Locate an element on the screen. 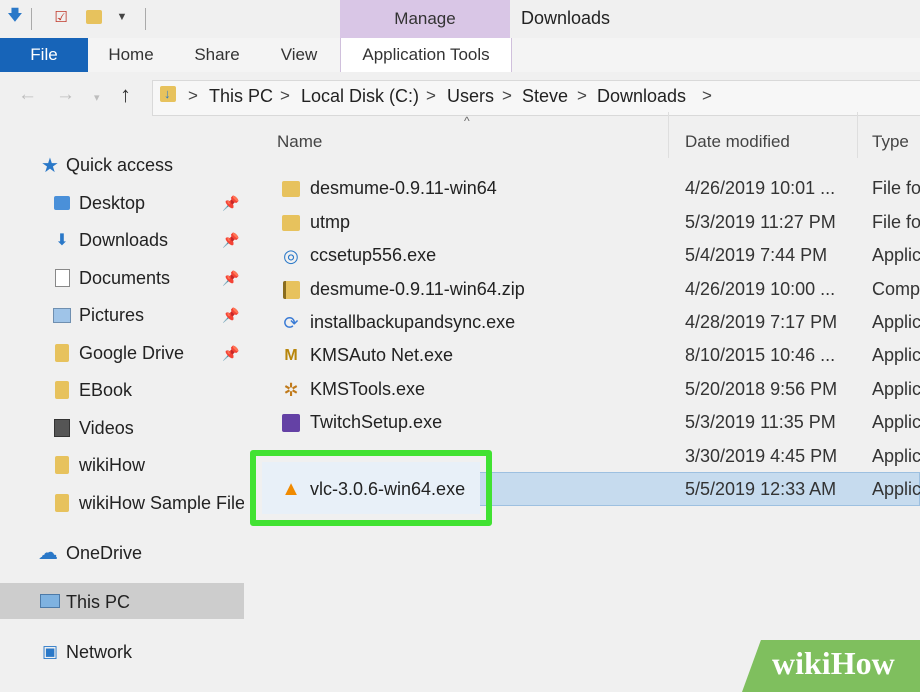 This screenshot has height=692, width=920. backup-sync-icon: ⟳ is located at coordinates (291, 322).